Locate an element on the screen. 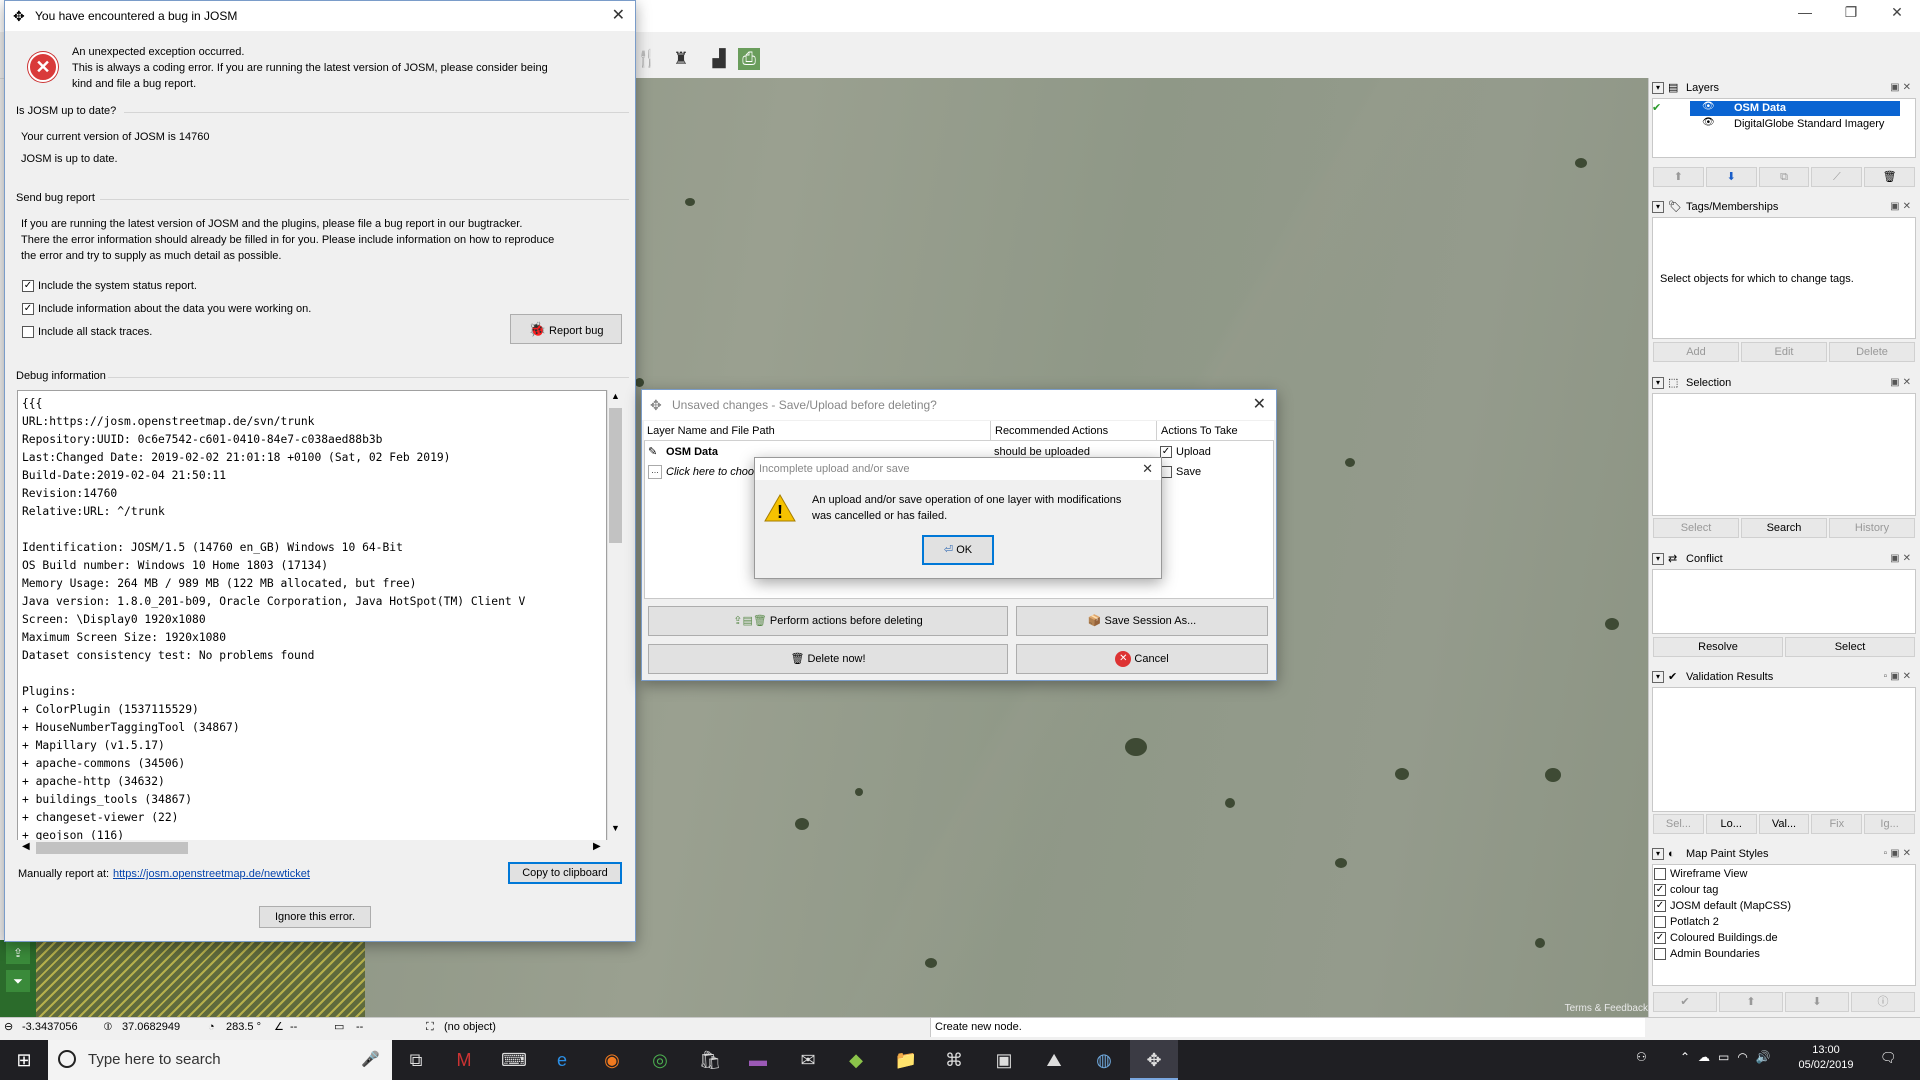 The height and width of the screenshot is (1080, 1920). game-app-icon: M is located at coordinates (464, 1060).